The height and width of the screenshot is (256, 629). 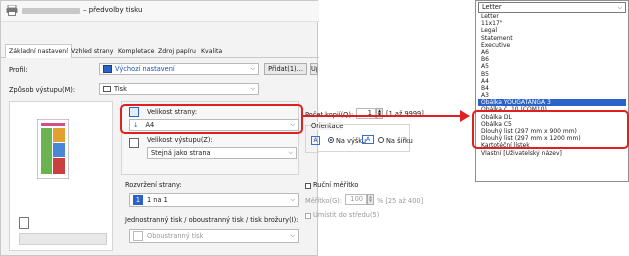 What do you see at coordinates (552, 38) in the screenshot?
I see `option-statement: Statement` at bounding box center [552, 38].